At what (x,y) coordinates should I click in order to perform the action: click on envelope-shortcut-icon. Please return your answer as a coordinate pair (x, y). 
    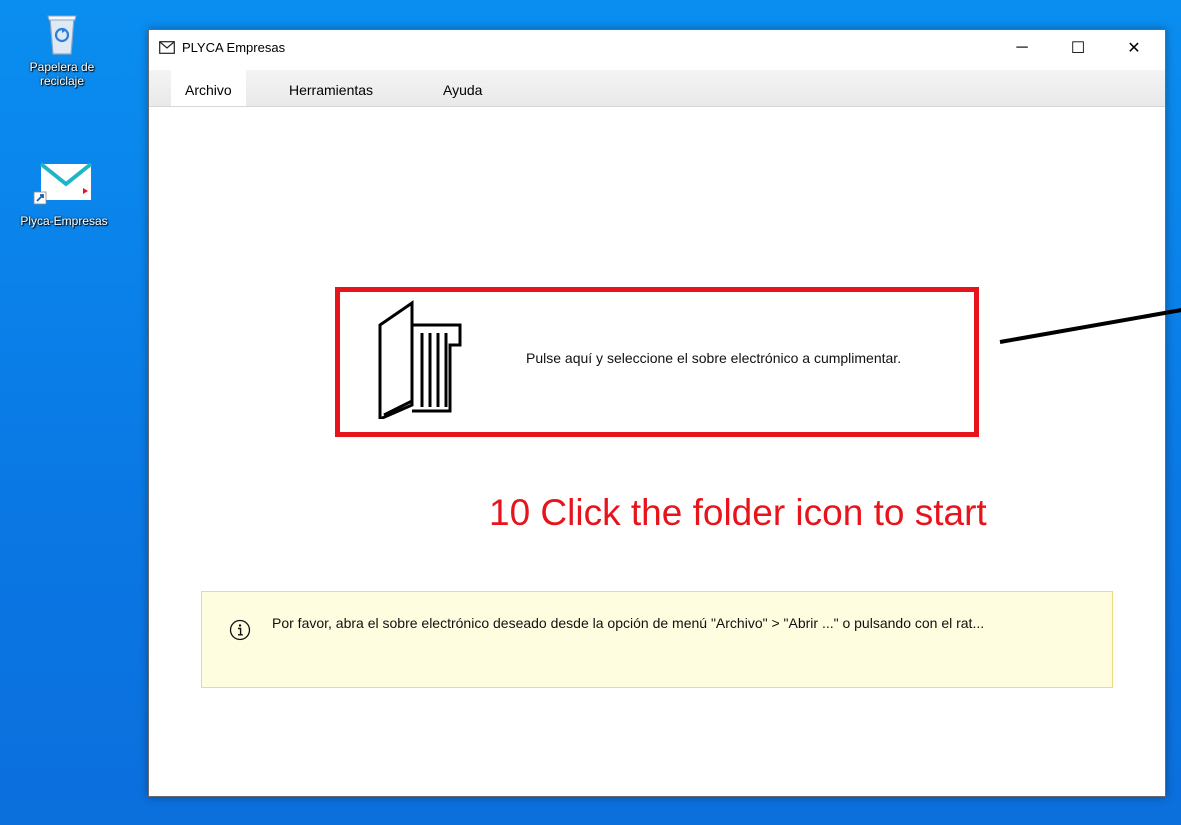
    Looking at the image, I should click on (64, 183).